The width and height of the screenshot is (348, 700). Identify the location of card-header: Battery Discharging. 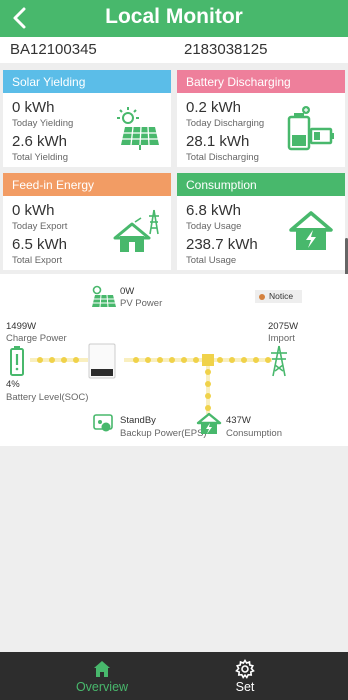
(261, 81).